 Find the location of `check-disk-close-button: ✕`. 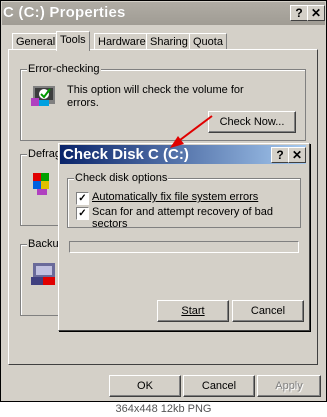

check-disk-close-button: ✕ is located at coordinates (297, 155).